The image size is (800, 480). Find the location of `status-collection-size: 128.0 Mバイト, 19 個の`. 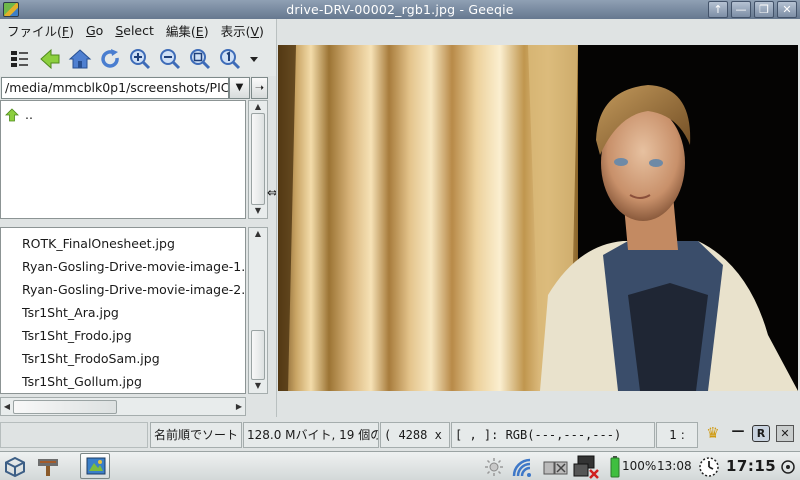

status-collection-size: 128.0 Mバイト, 19 個の is located at coordinates (311, 435).